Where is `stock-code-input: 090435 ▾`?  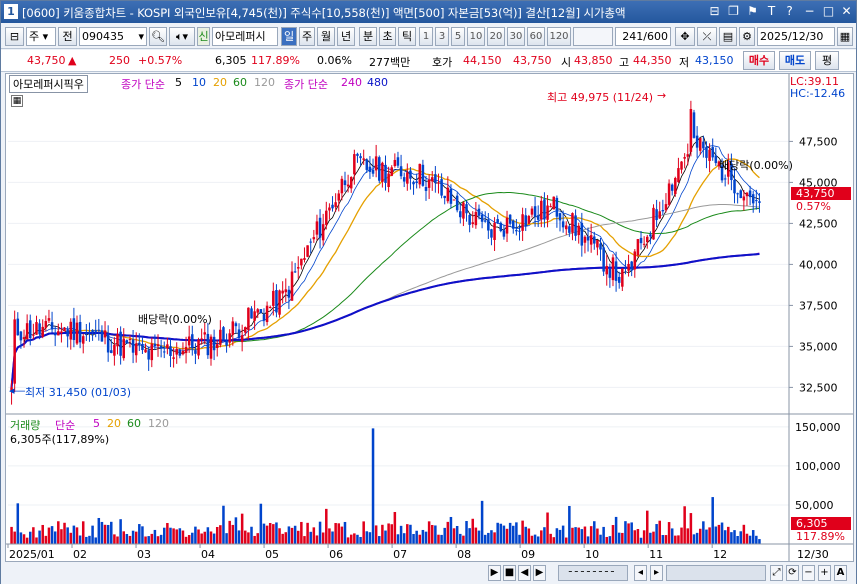
stock-code-input: 090435 ▾ is located at coordinates (113, 36).